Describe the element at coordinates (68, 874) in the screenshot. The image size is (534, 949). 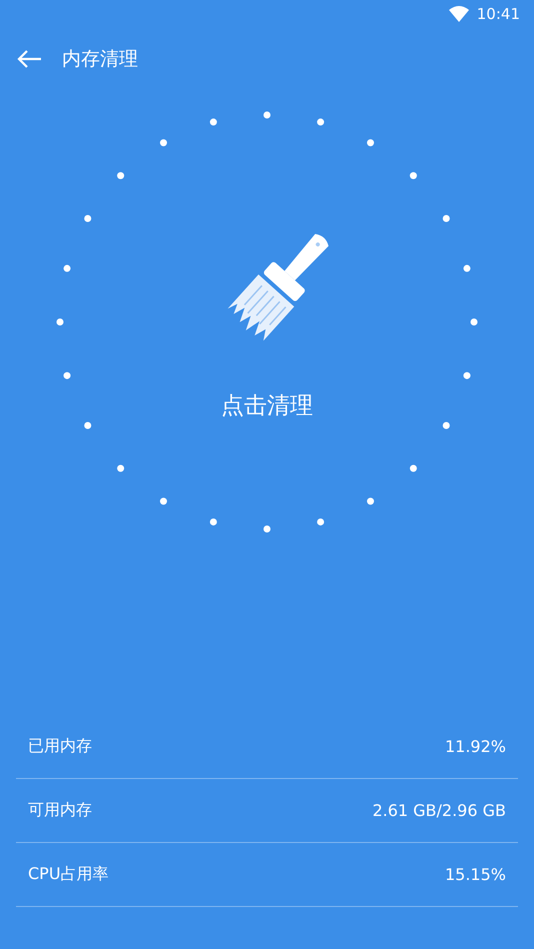
I see `stat-label: CPU占用率` at that location.